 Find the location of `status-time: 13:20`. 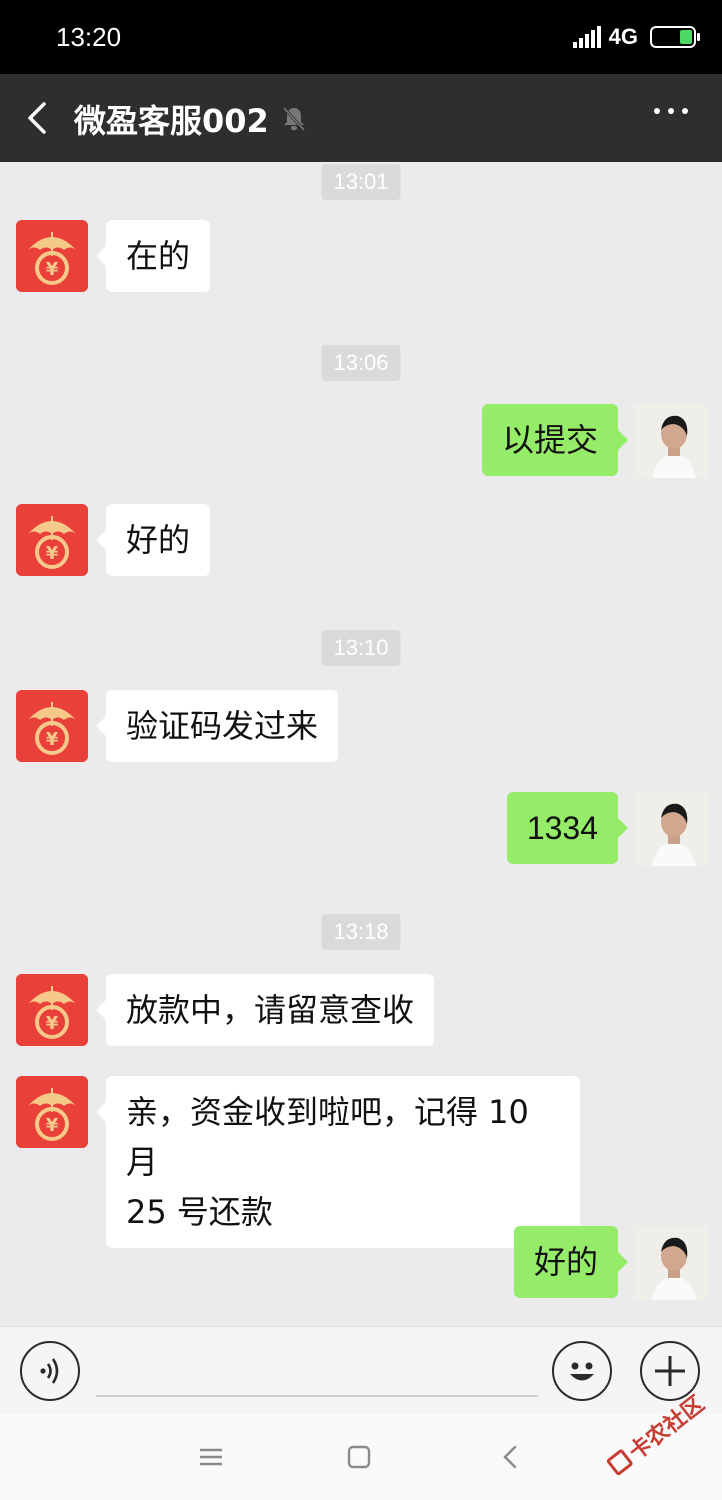

status-time: 13:20 is located at coordinates (89, 37).